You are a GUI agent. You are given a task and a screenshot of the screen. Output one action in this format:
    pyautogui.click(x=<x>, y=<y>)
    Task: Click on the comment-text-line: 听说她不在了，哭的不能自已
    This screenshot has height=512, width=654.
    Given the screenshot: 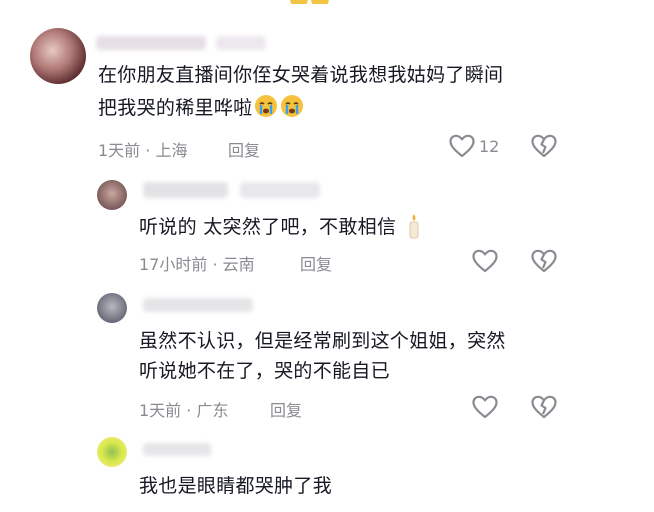 What is the action you would take?
    pyautogui.click(x=264, y=371)
    